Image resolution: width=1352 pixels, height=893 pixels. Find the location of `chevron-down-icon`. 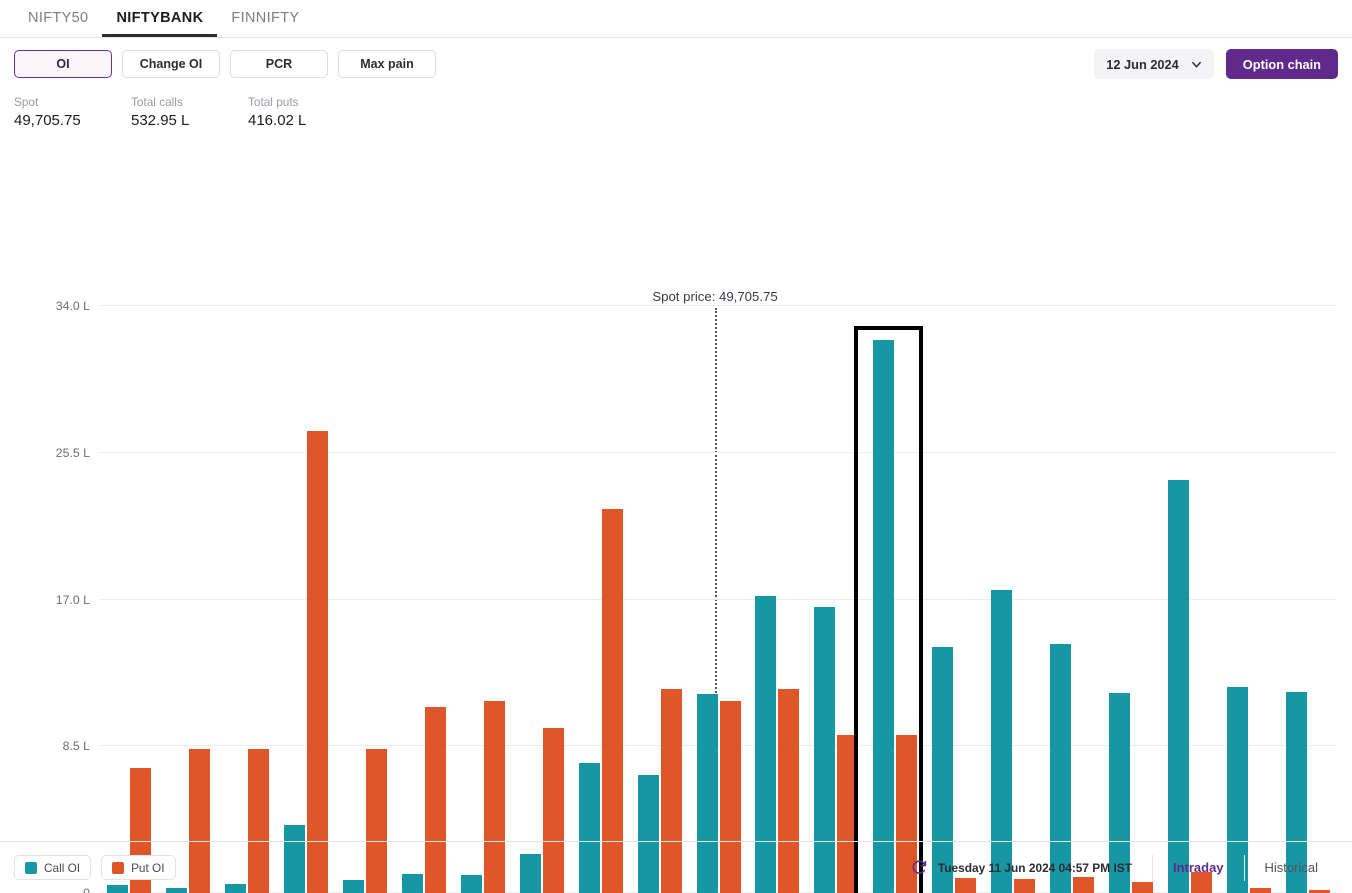

chevron-down-icon is located at coordinates (1196, 64).